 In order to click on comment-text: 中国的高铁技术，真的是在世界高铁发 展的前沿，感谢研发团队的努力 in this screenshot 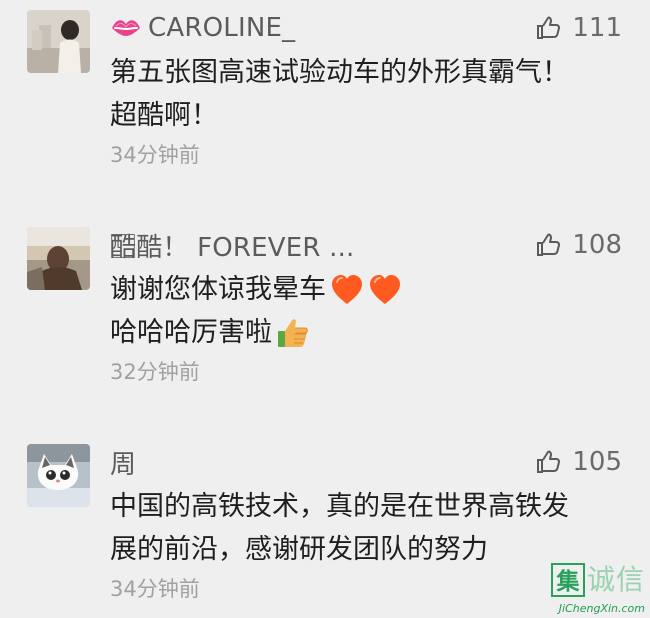, I will do `click(365, 528)`.